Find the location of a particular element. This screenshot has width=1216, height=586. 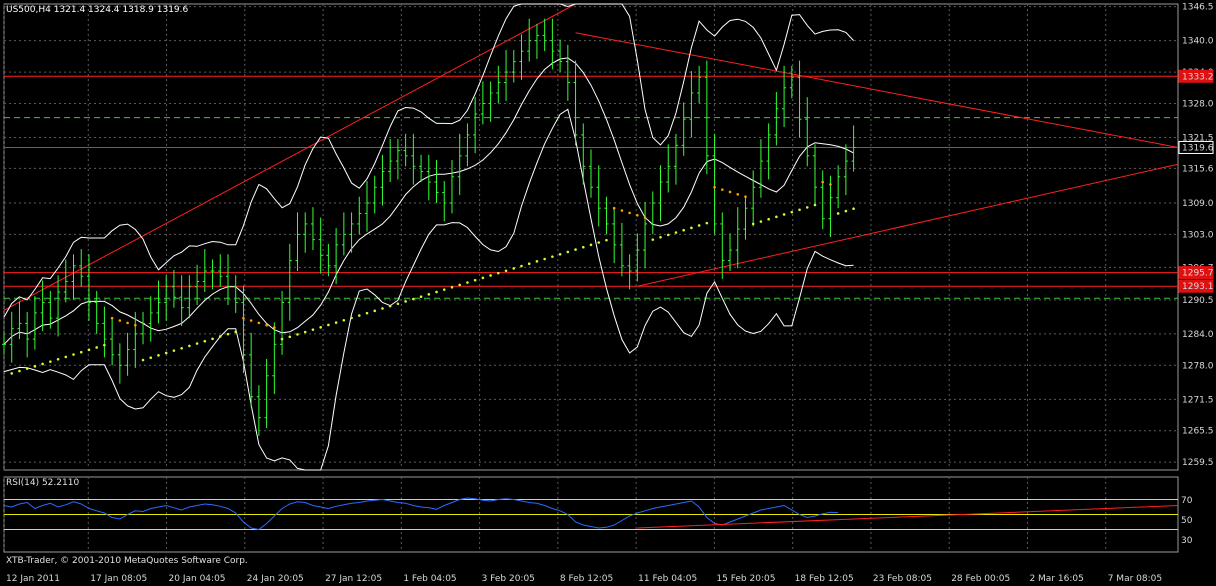

y-tick-label: 1259.5 is located at coordinates (1198, 463).